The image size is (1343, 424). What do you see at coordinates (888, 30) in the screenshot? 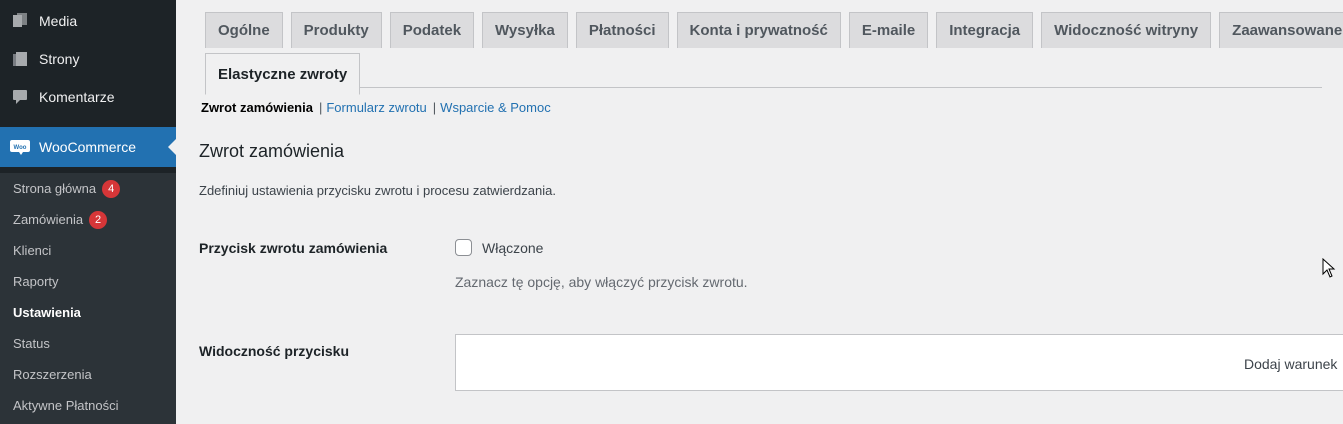
I see `tab-emails: E-maile` at bounding box center [888, 30].